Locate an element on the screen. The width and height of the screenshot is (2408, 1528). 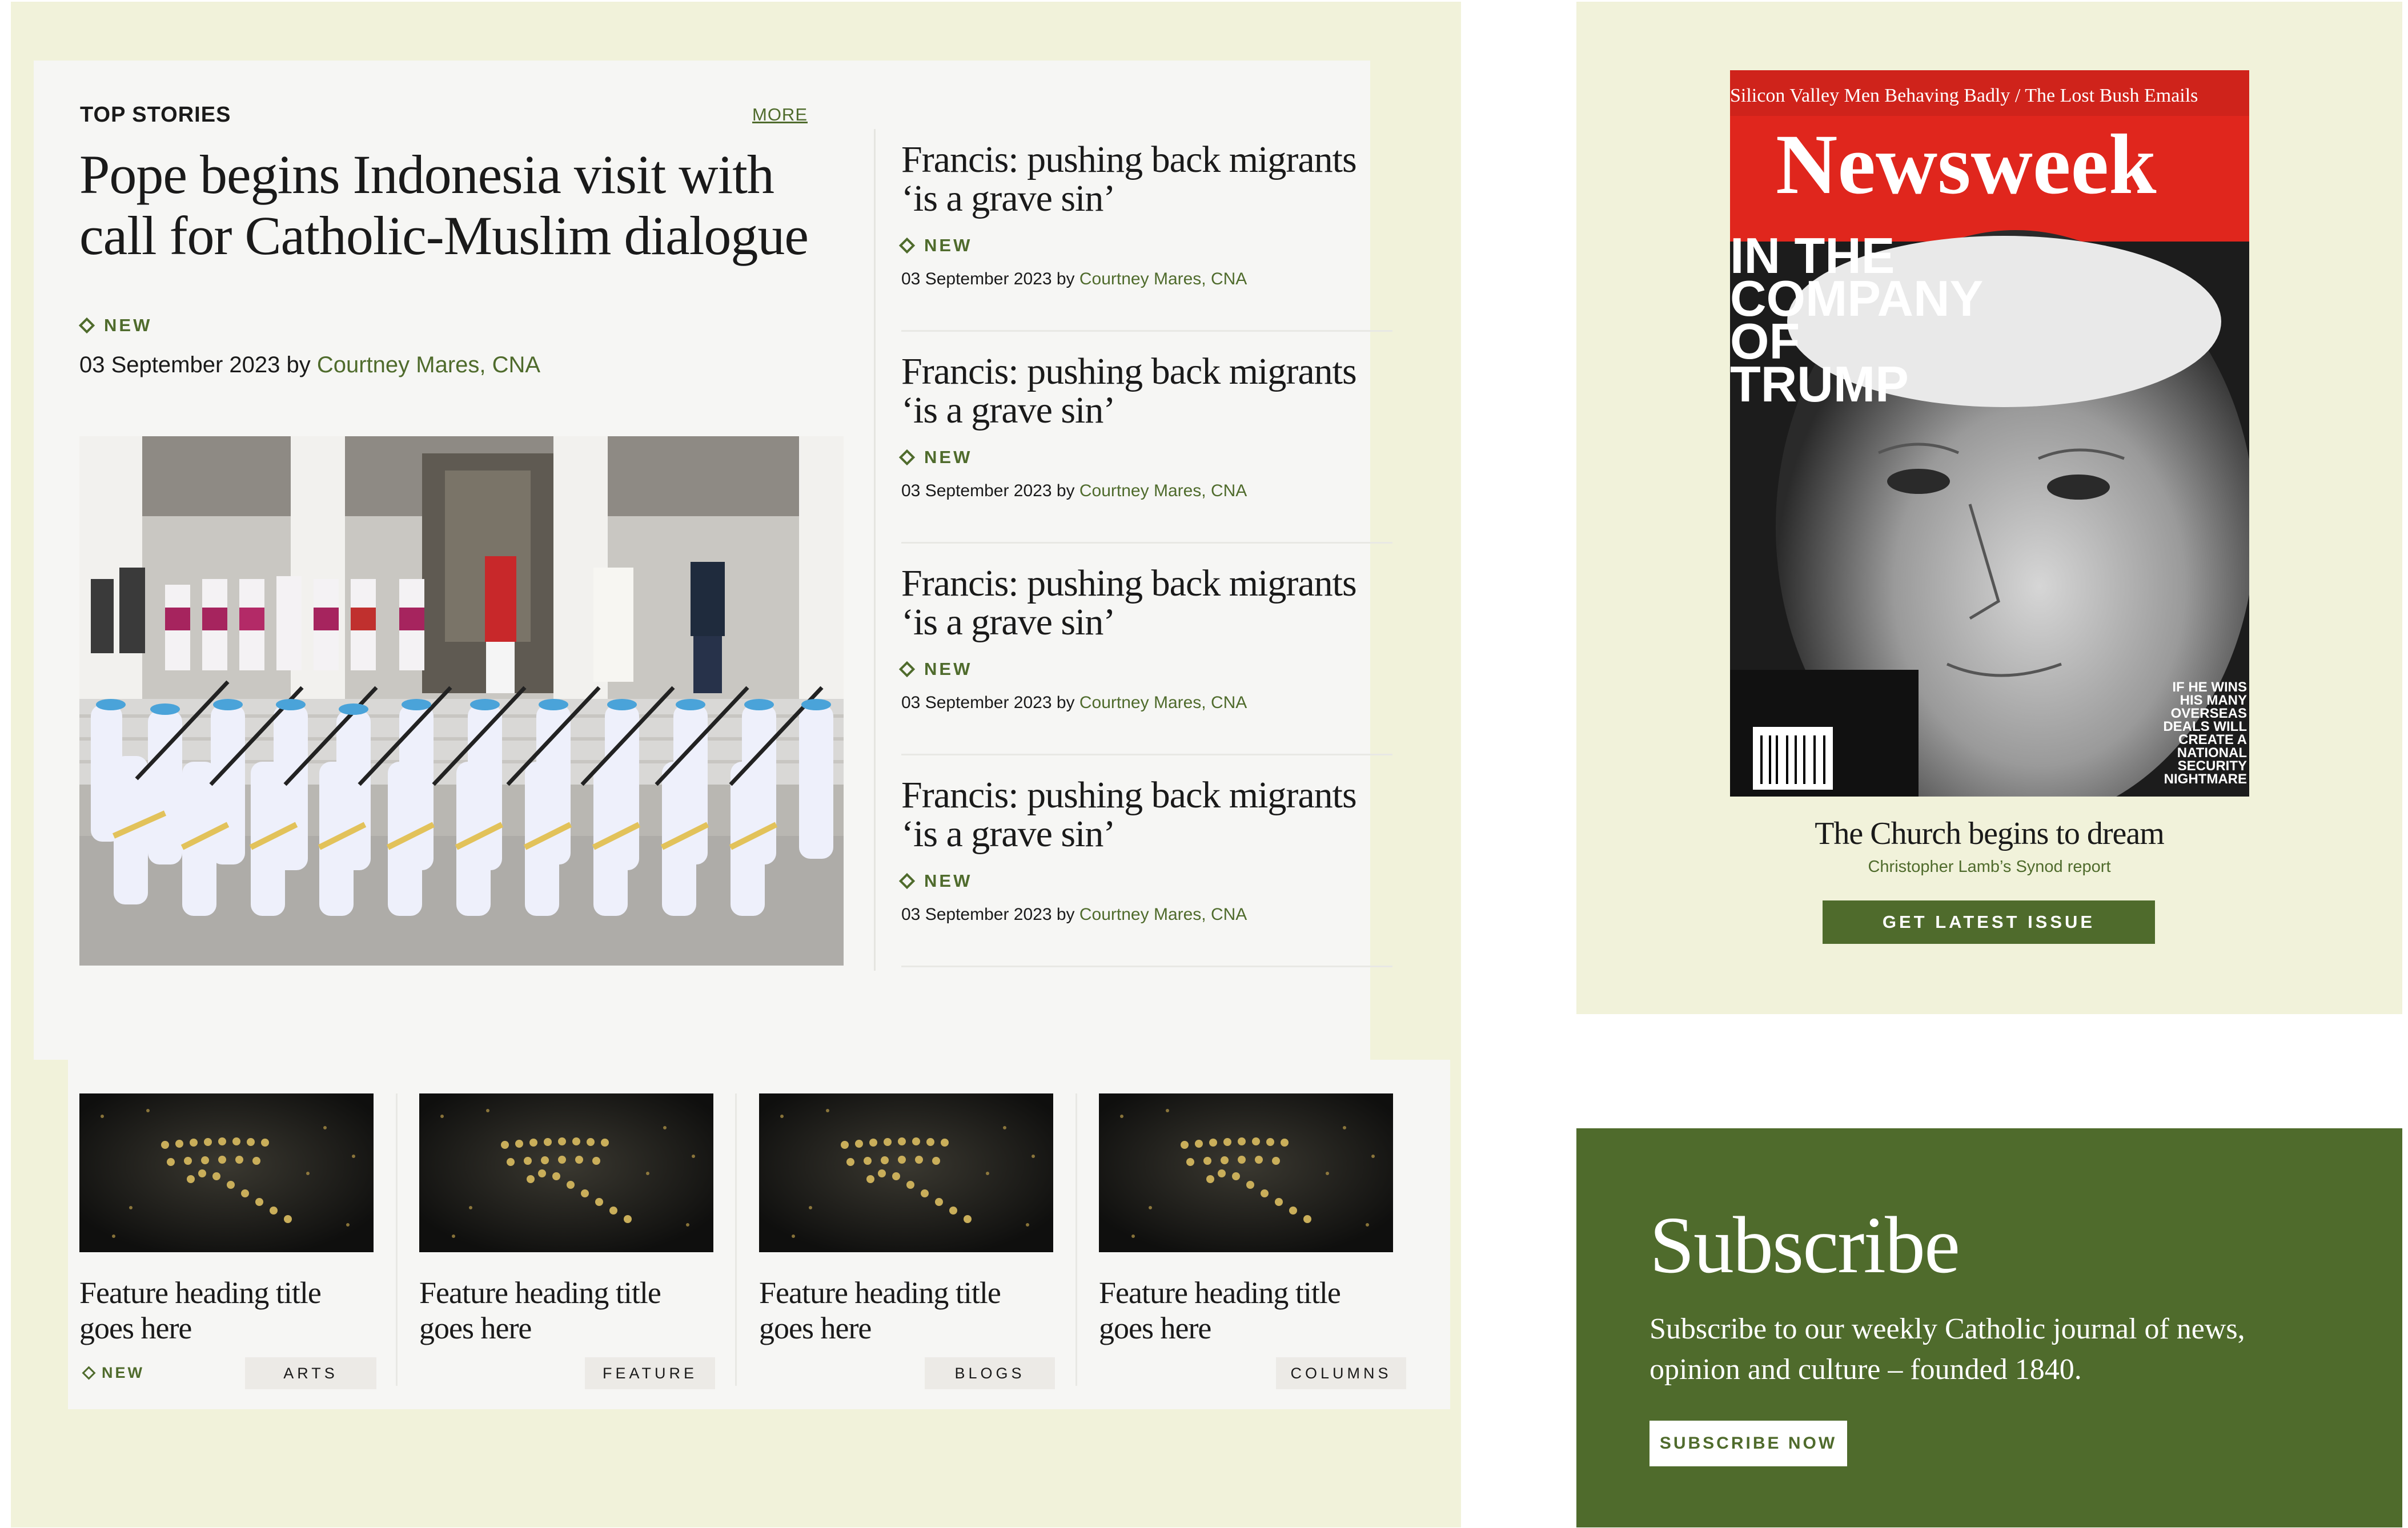
section-title: TOP STORIES is located at coordinates (155, 115).